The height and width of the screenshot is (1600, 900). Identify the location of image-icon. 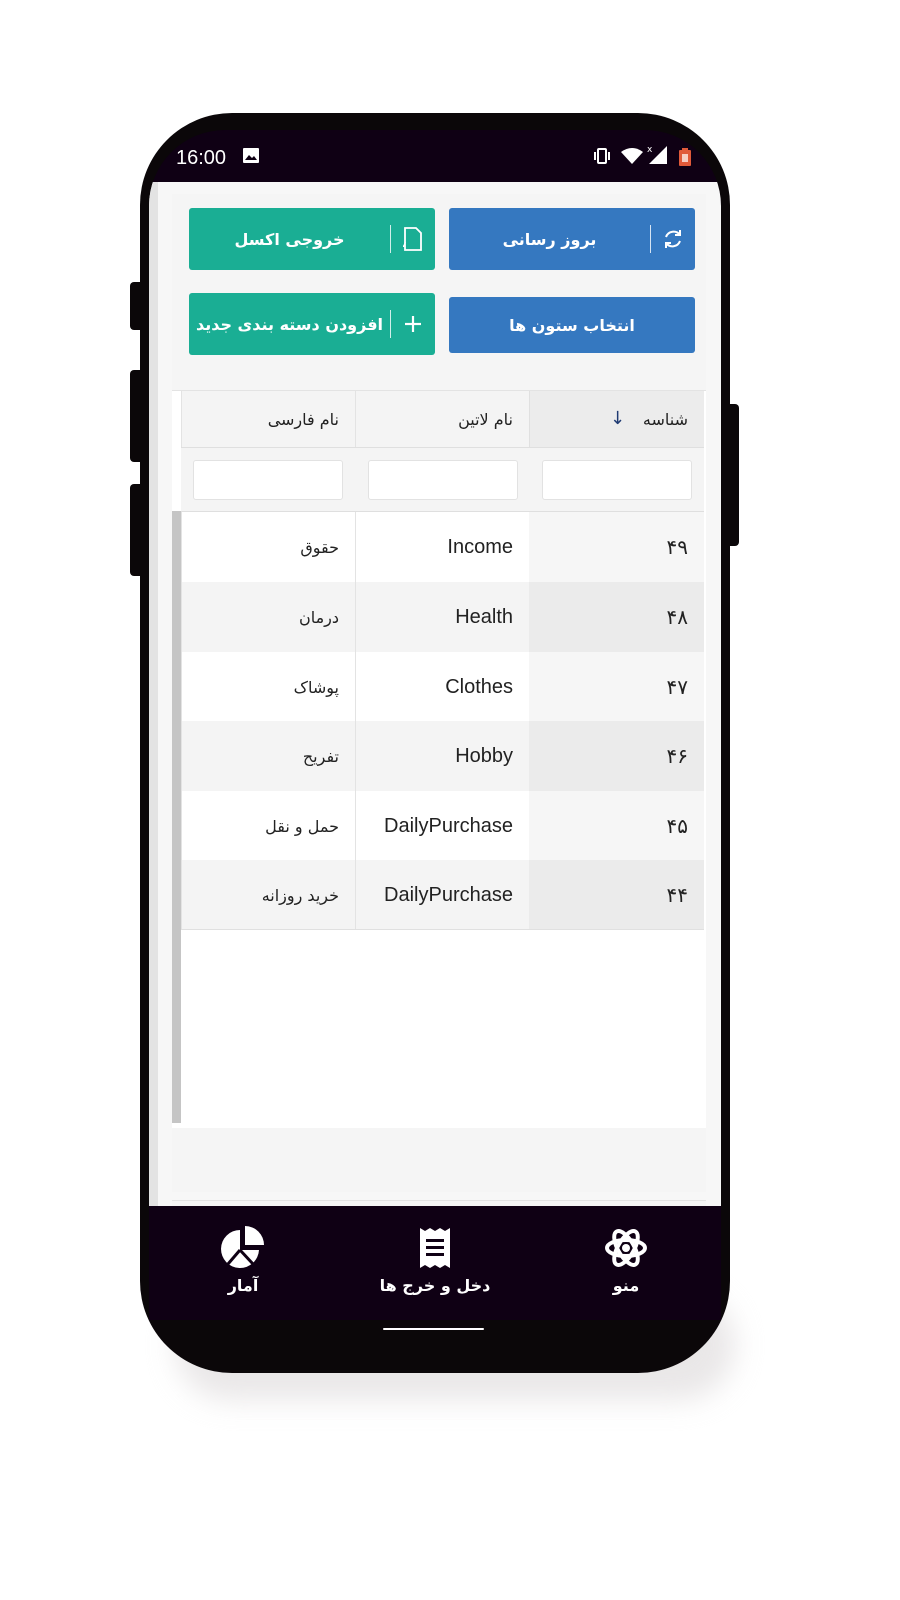
(251, 157).